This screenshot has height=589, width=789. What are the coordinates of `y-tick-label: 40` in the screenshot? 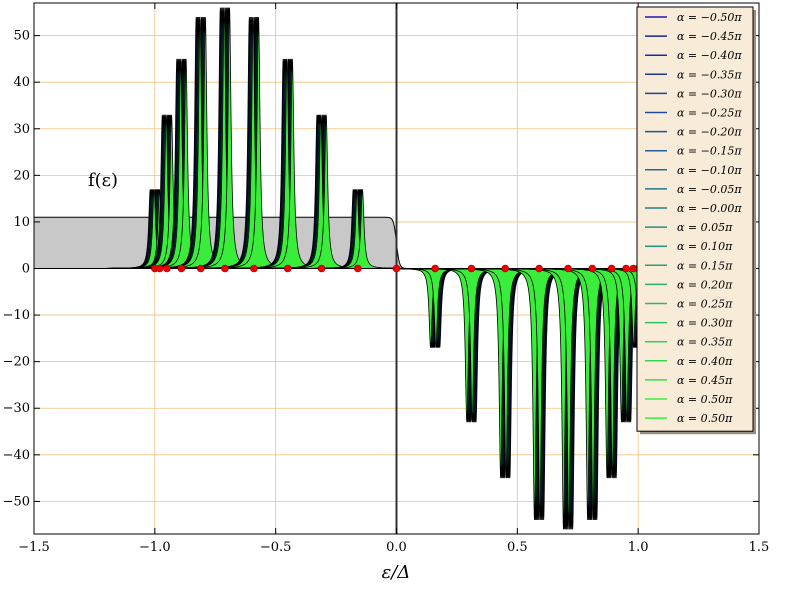 It's located at (21, 82).